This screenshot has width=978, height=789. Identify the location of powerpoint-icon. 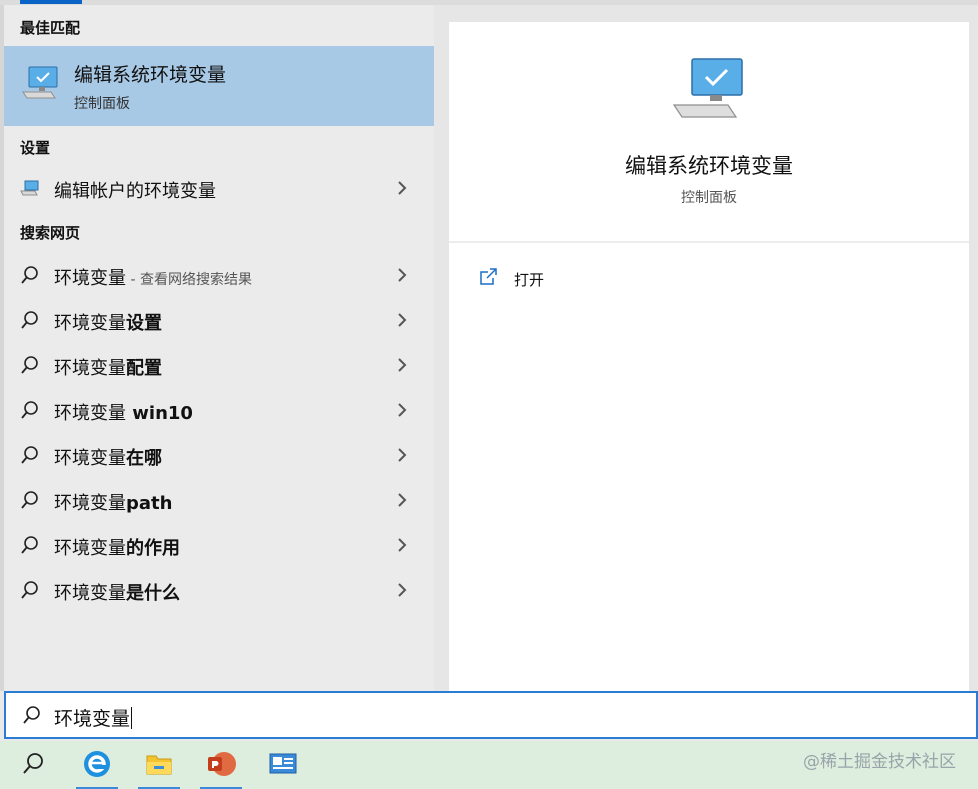
(222, 764).